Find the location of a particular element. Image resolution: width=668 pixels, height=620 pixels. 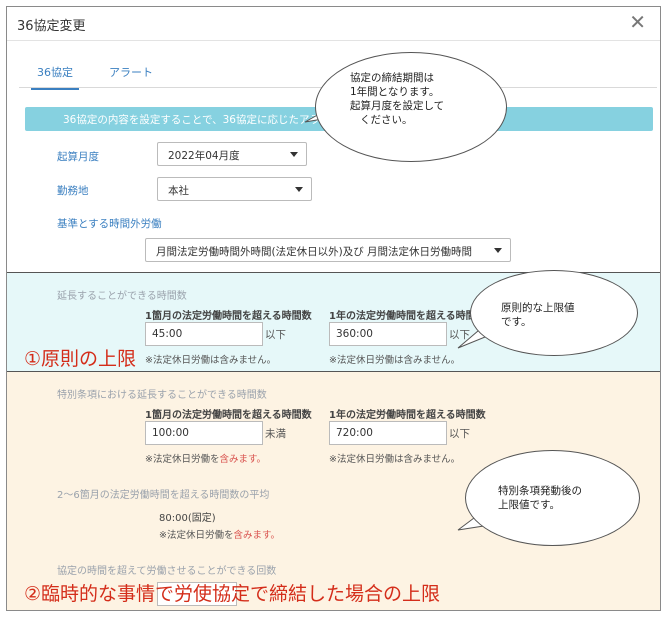

callout-principle: 原則的な上限値 です。 is located at coordinates (554, 313).